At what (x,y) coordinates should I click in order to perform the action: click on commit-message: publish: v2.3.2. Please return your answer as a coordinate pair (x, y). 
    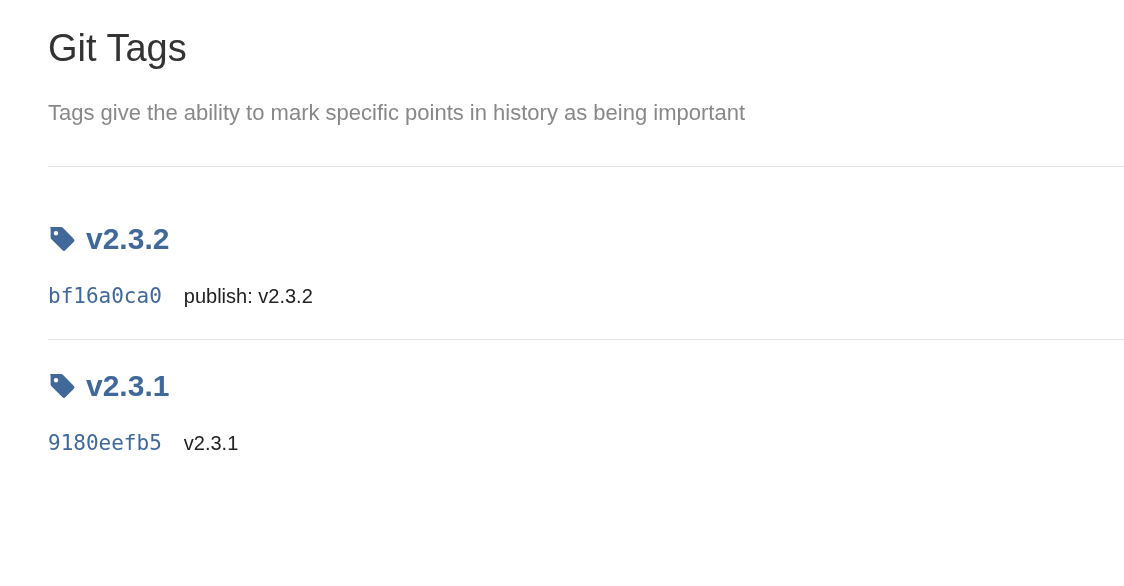
    Looking at the image, I should click on (248, 296).